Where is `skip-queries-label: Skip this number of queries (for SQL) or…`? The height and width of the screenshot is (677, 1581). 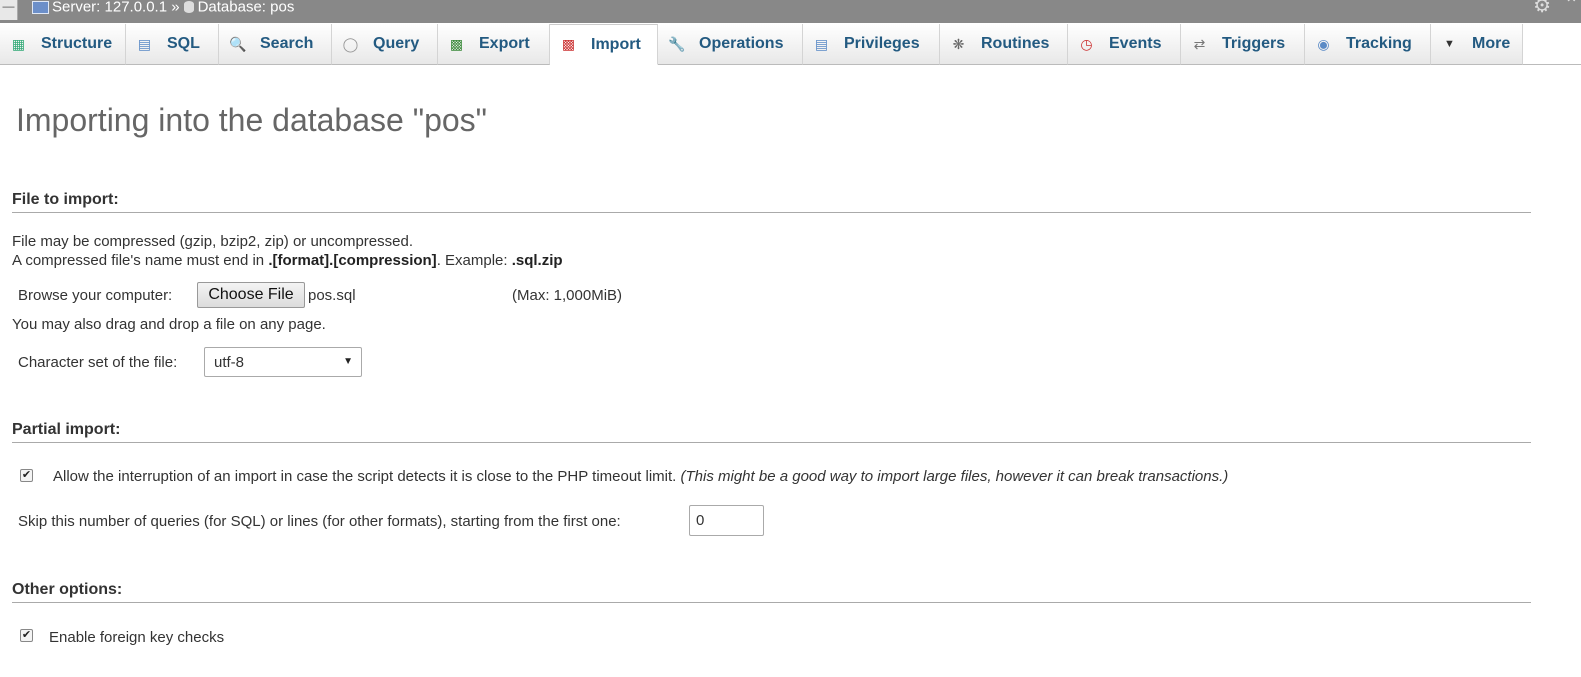 skip-queries-label: Skip this number of queries (for SQL) or… is located at coordinates (319, 521).